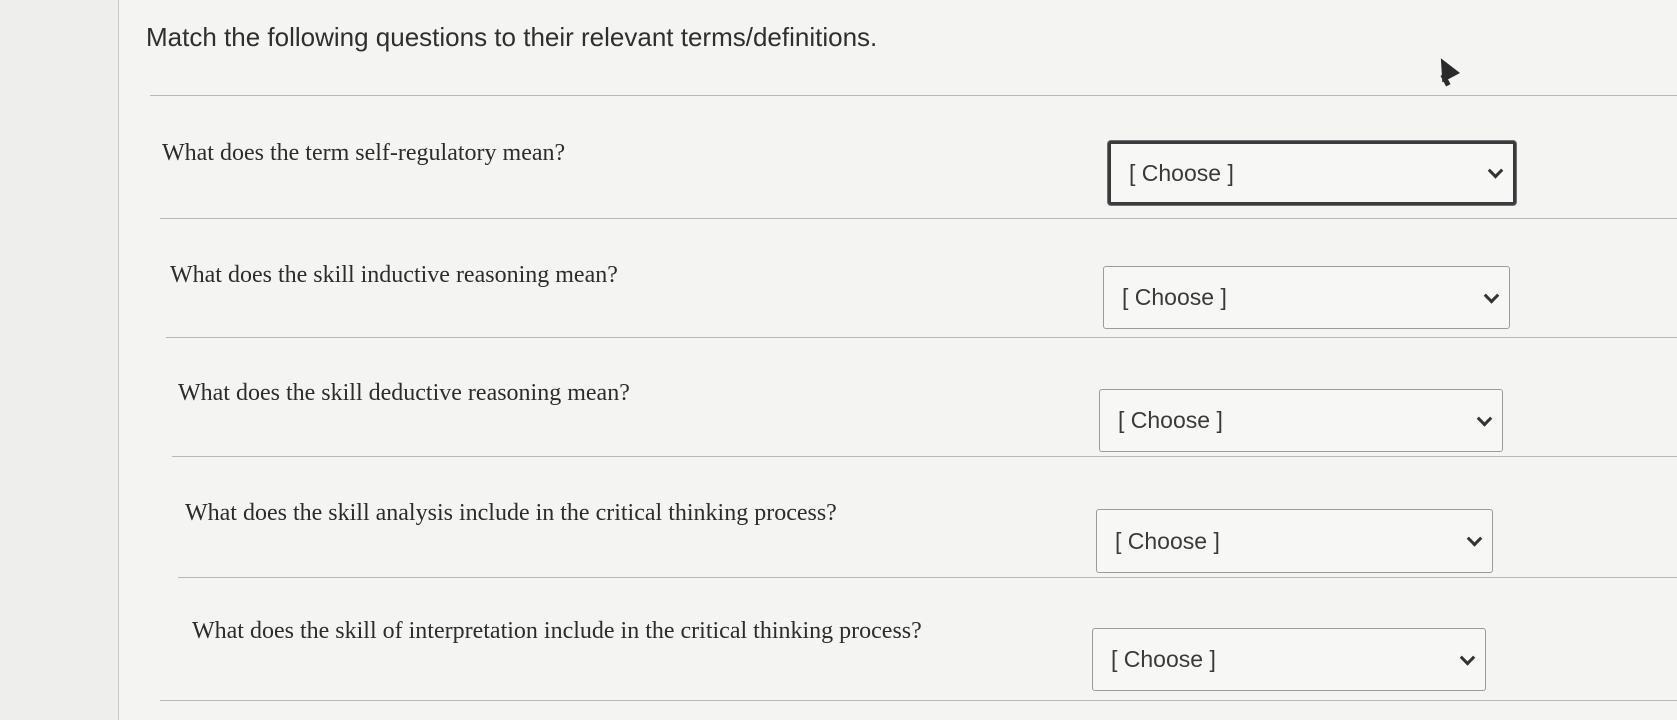 The image size is (1677, 720). Describe the element at coordinates (1312, 173) in the screenshot. I see `question-1-answer-select: [ Choose ]` at that location.